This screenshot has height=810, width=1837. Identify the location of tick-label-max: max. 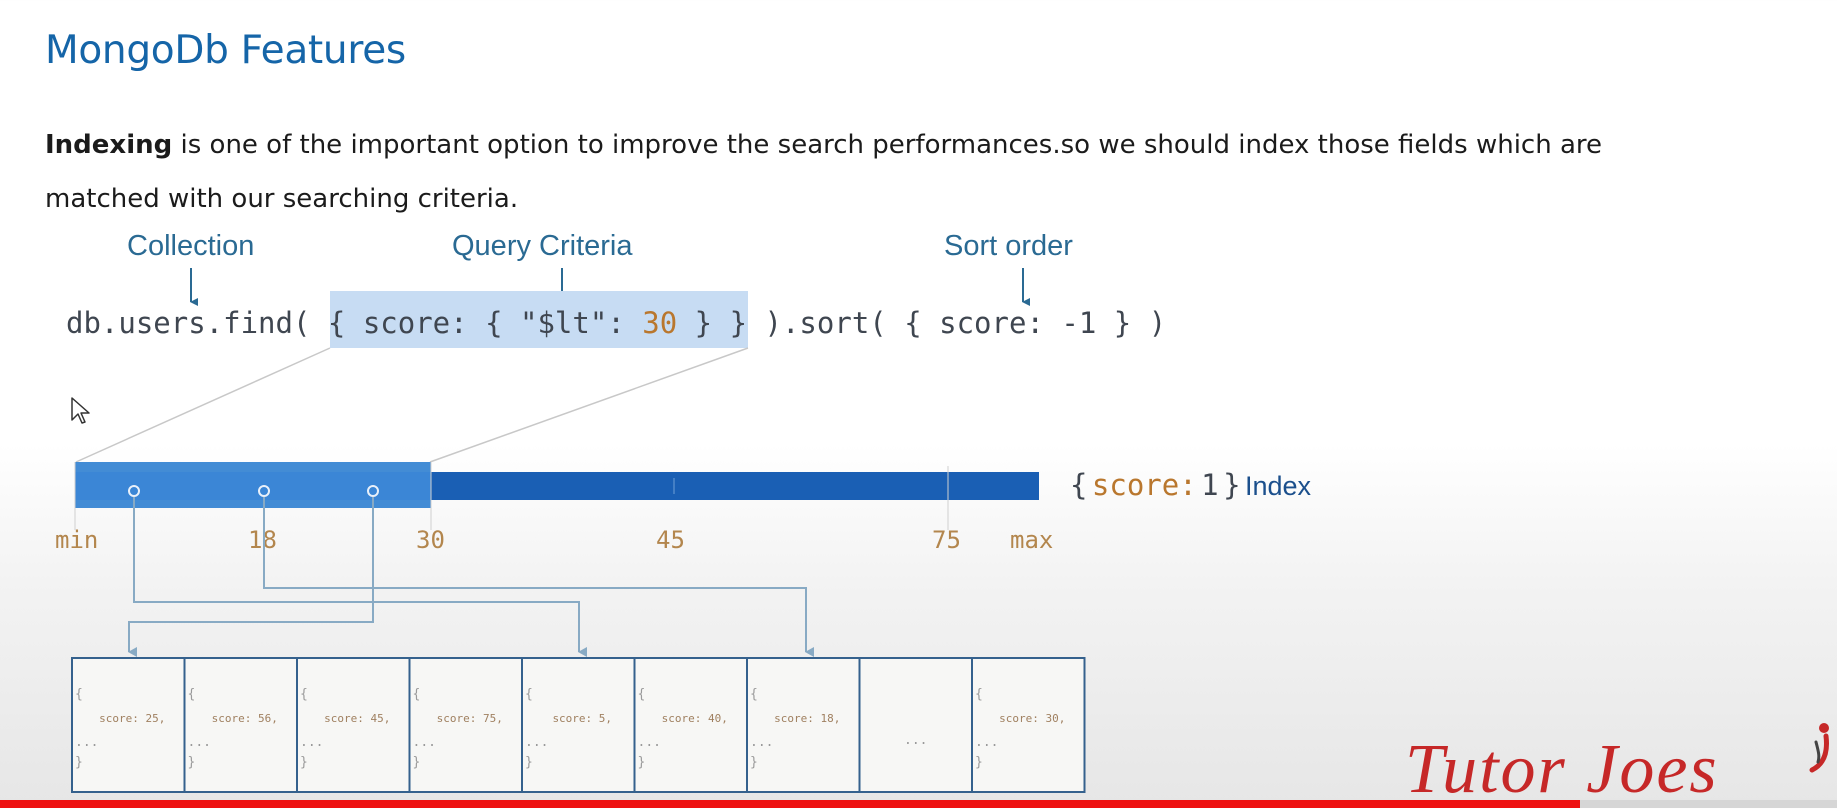
(1031, 540).